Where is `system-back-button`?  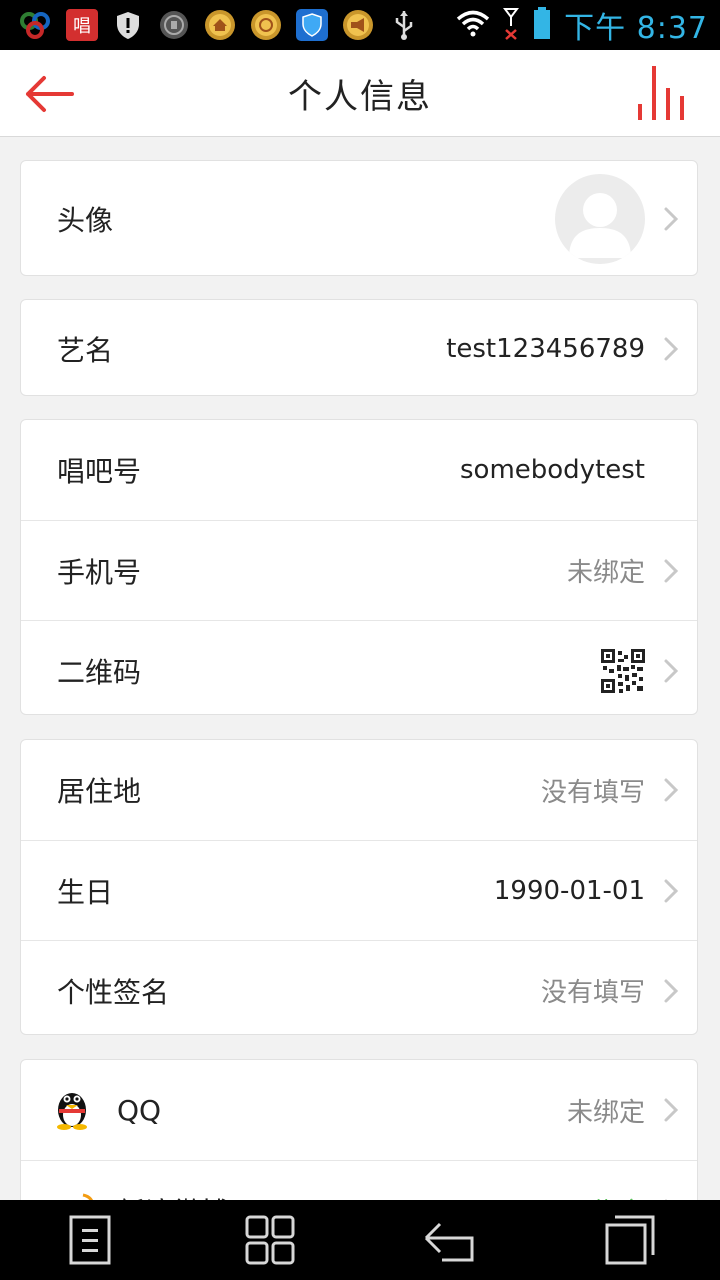 system-back-button is located at coordinates (450, 1240).